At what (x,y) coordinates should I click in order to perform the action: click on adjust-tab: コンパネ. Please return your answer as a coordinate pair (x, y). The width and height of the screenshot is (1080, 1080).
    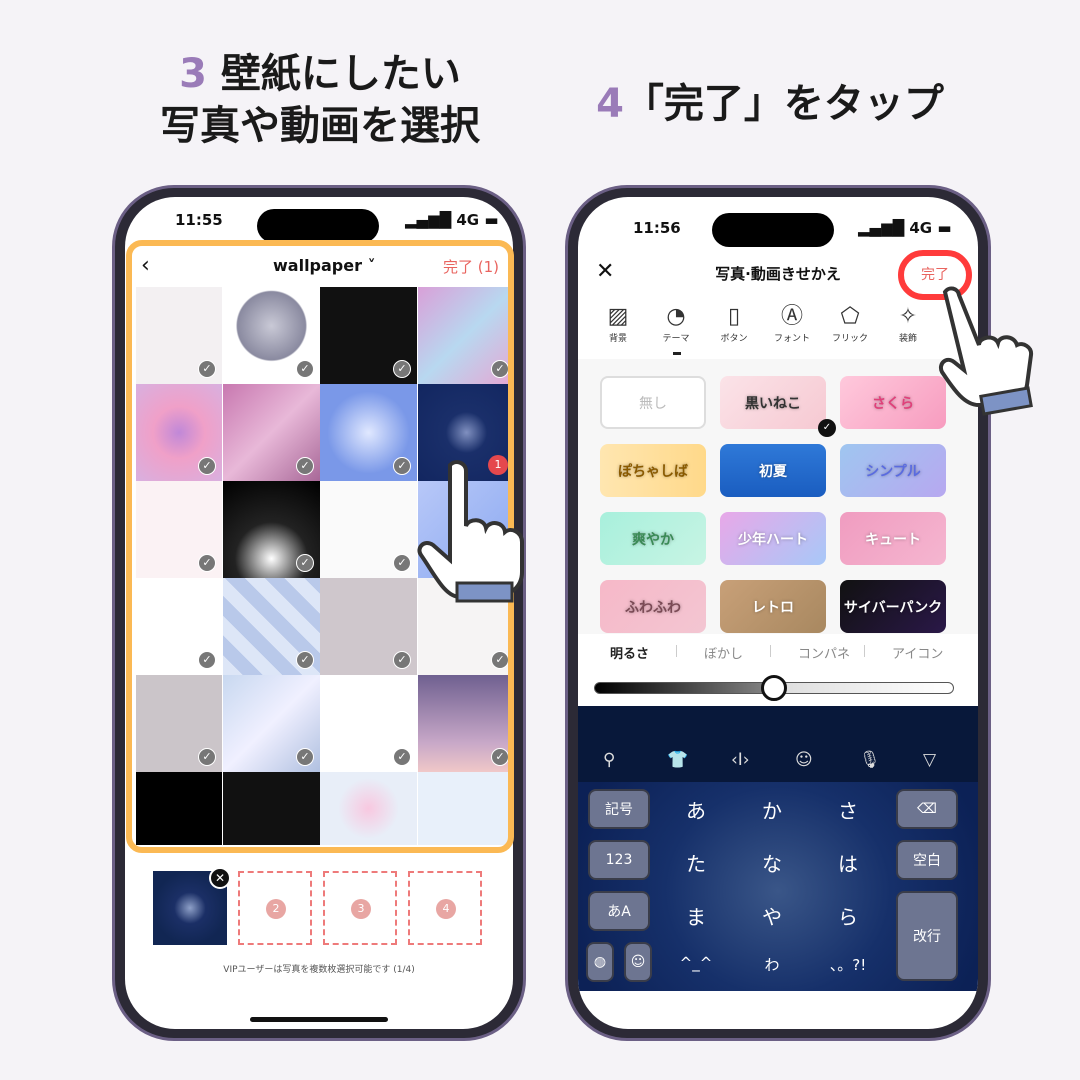
    Looking at the image, I should click on (824, 652).